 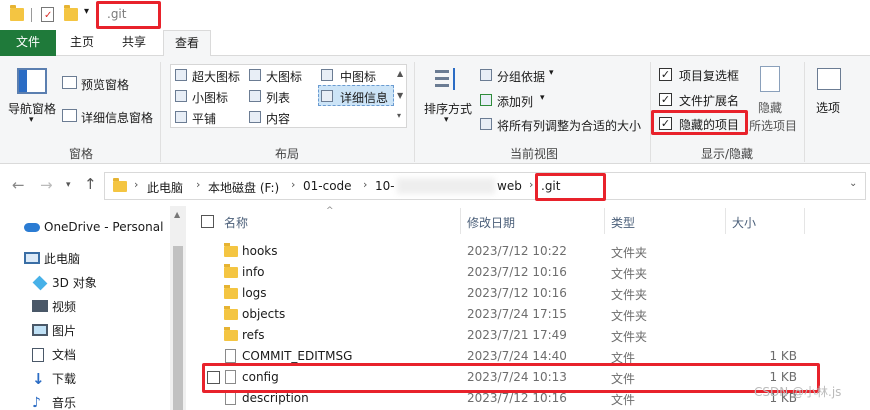 I want to click on layout-list: 列表, so click(x=278, y=97).